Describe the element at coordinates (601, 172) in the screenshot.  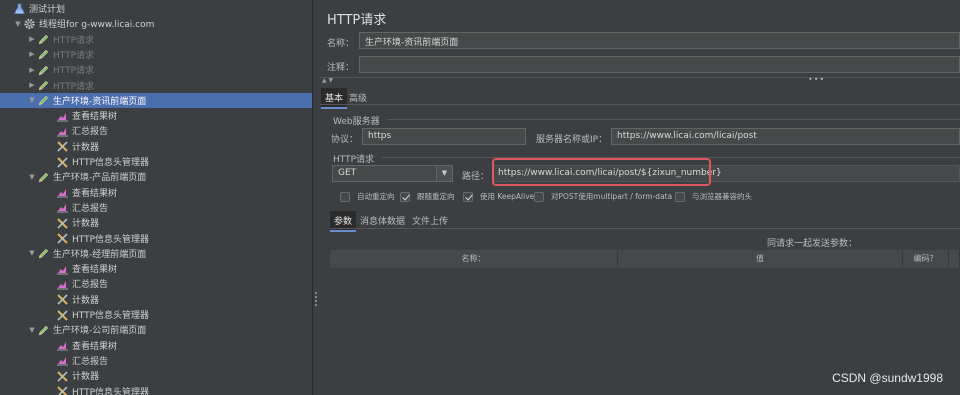
I see `path-highlight-box` at that location.